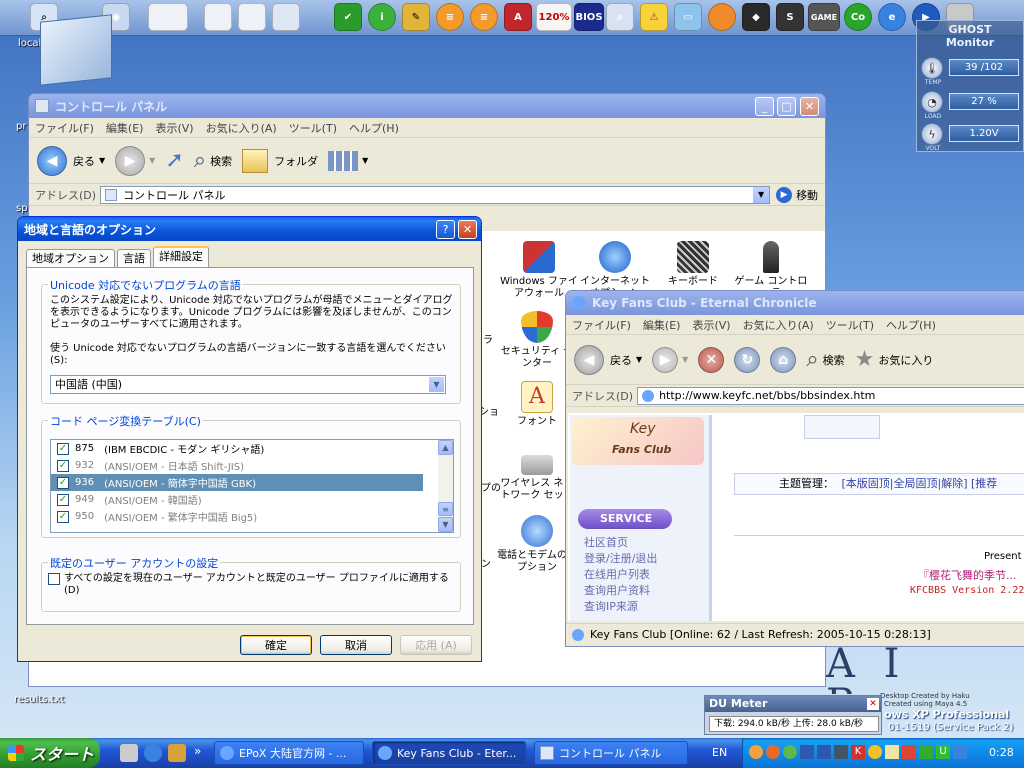  I want to click on dialog-close-button: ✕, so click(467, 229).